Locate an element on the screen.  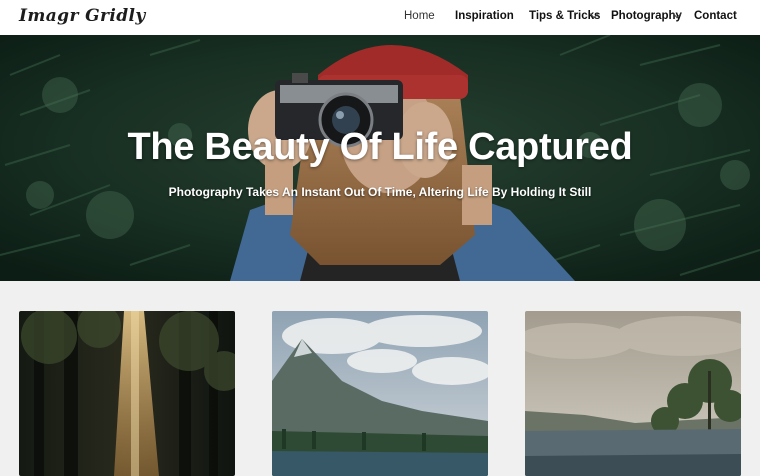
nav-inspiration: Inspiration is located at coordinates (484, 16).